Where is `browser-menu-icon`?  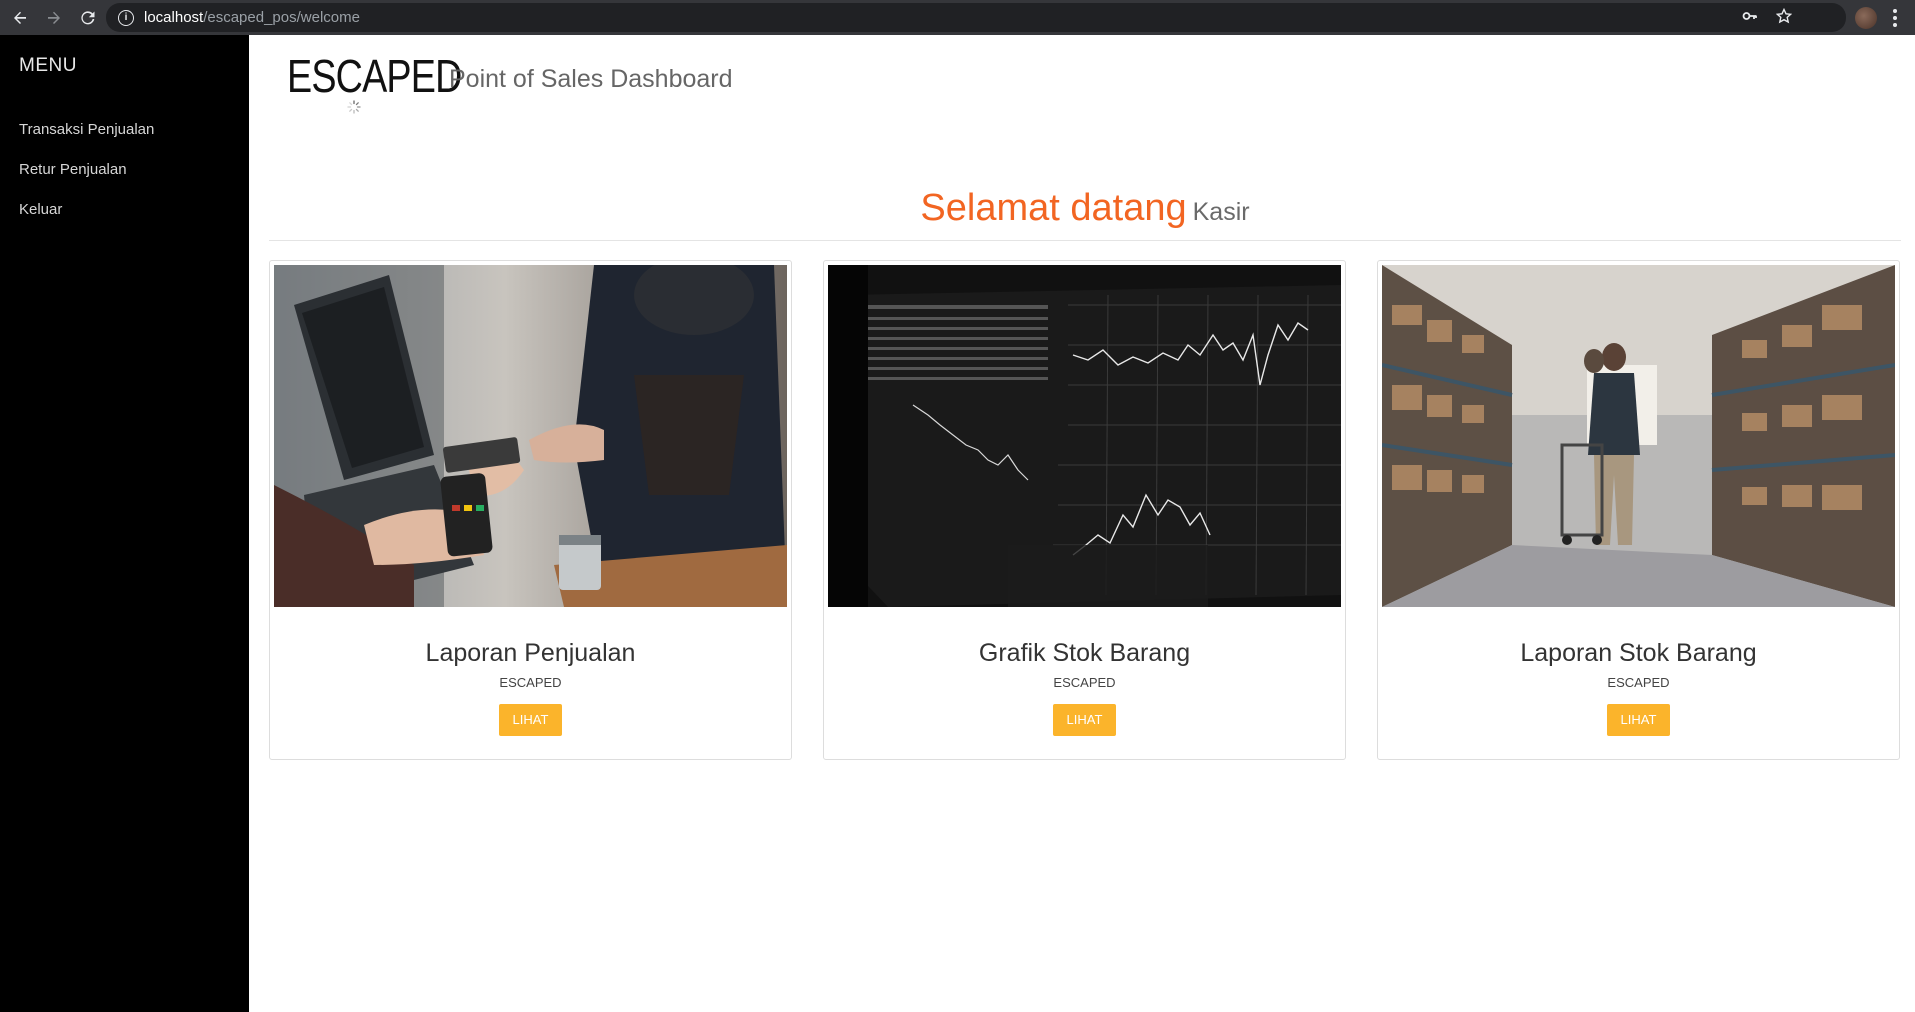 browser-menu-icon is located at coordinates (1895, 18).